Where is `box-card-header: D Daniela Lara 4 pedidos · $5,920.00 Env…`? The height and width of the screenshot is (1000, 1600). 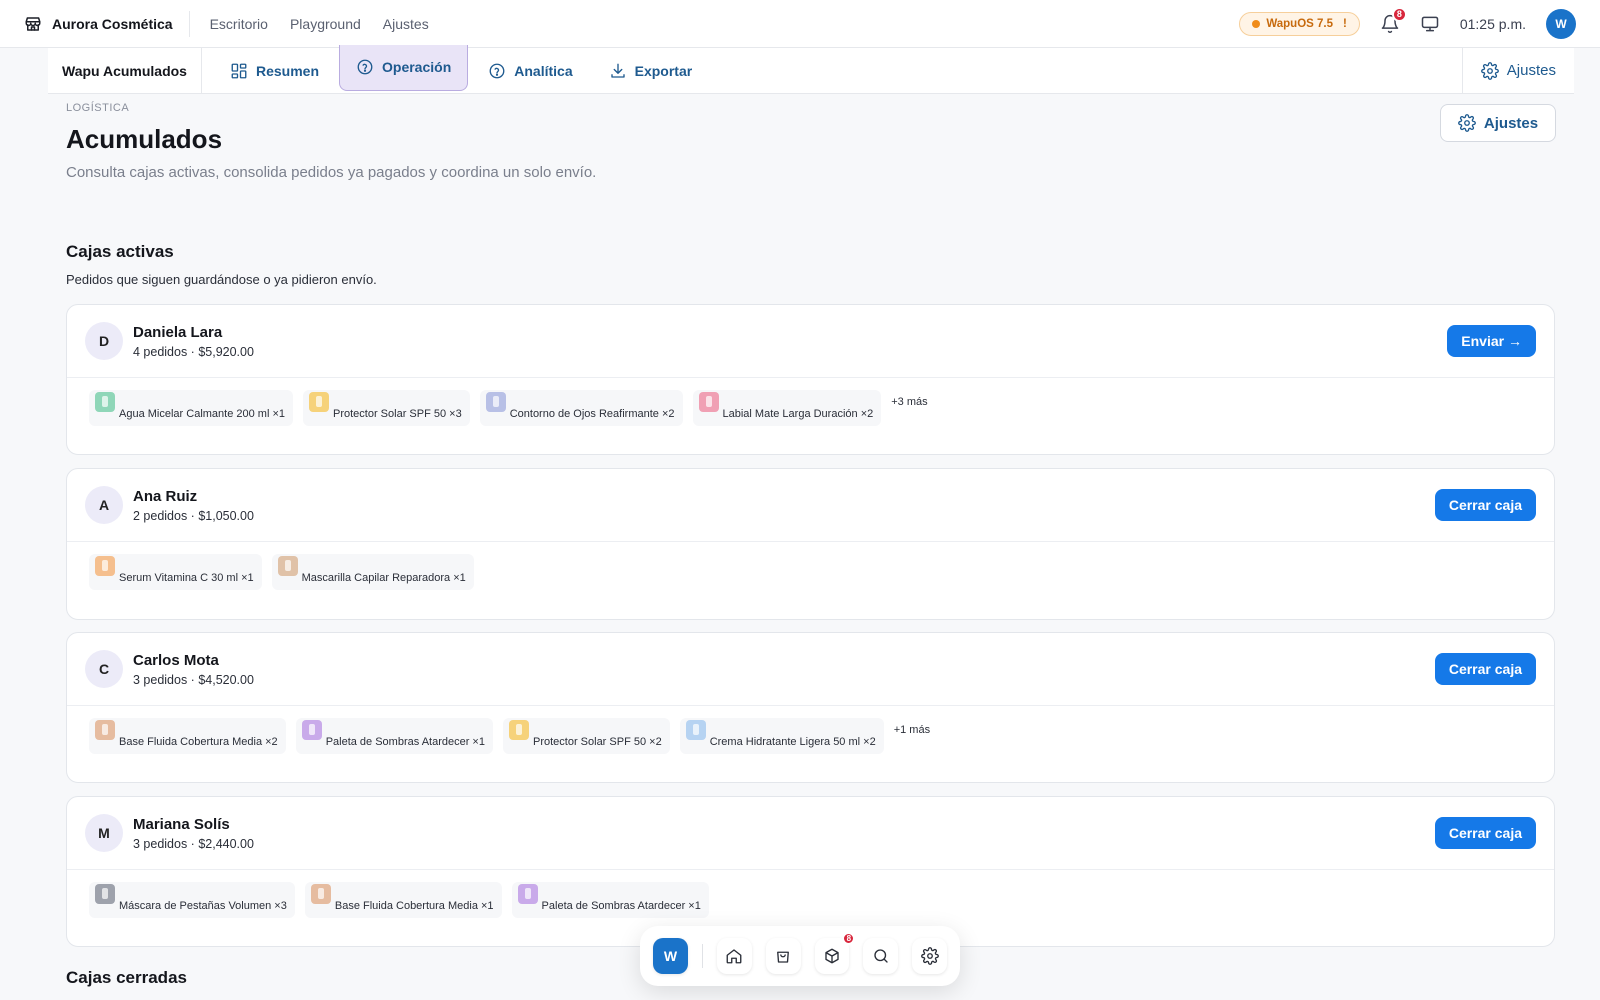 box-card-header: D Daniela Lara 4 pedidos · $5,920.00 Env… is located at coordinates (810, 341).